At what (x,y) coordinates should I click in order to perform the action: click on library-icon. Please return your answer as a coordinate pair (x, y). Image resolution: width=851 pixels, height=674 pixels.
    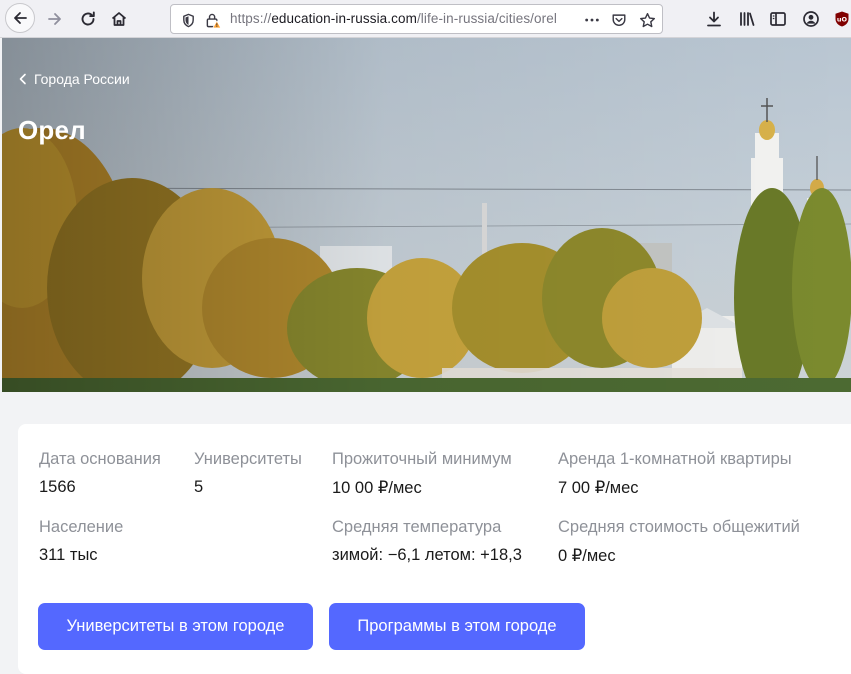
    Looking at the image, I should click on (747, 19).